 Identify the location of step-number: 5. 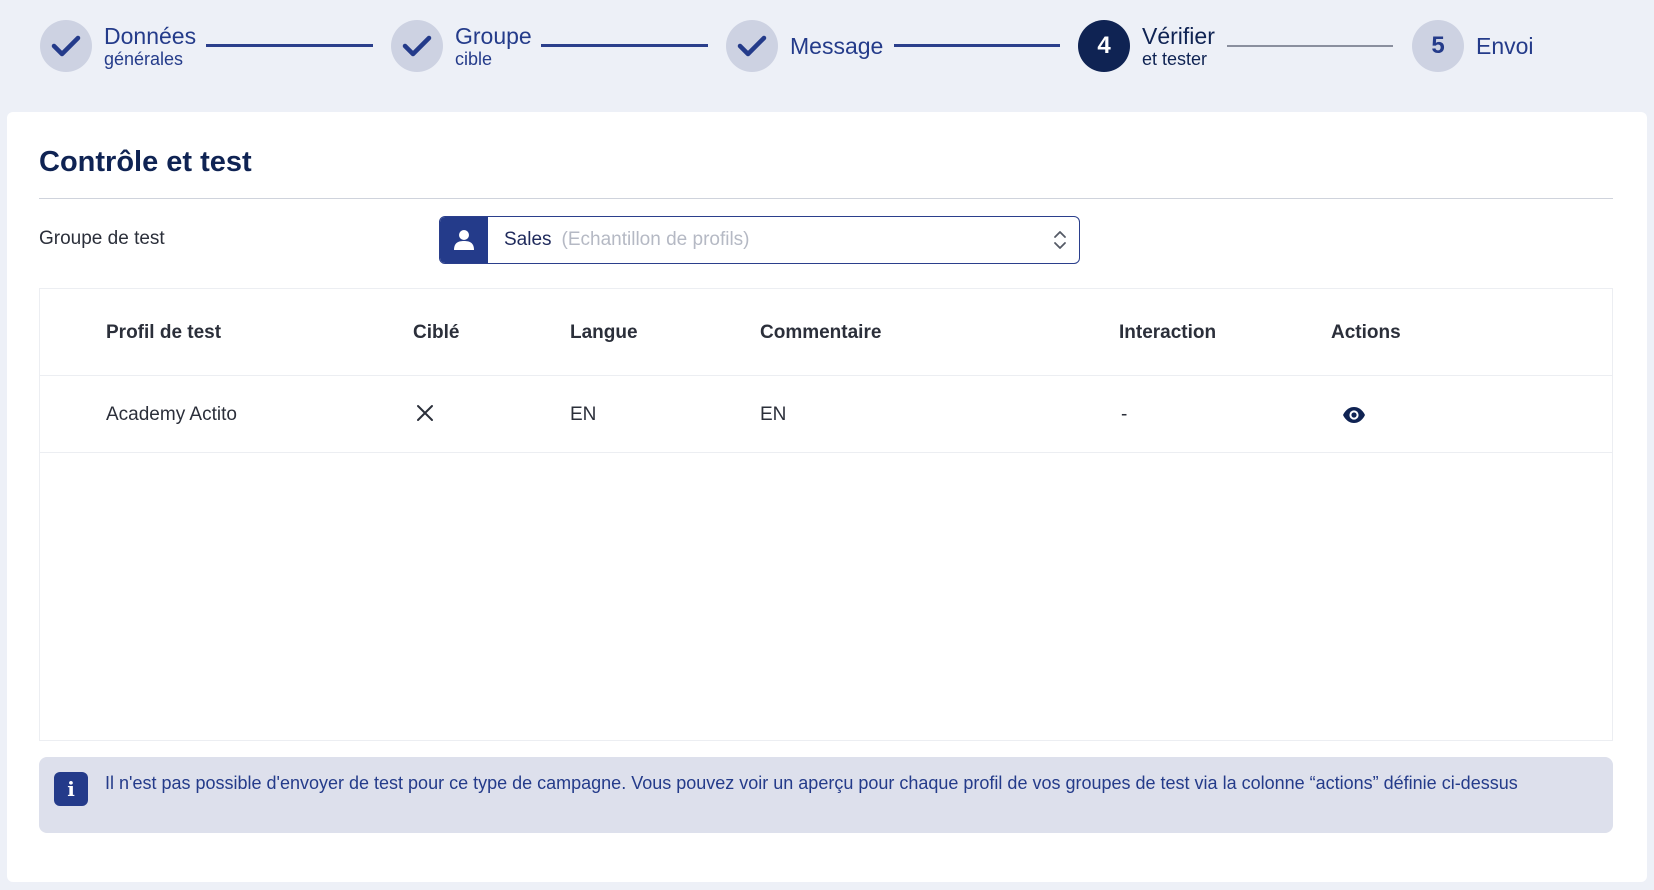
(1438, 46).